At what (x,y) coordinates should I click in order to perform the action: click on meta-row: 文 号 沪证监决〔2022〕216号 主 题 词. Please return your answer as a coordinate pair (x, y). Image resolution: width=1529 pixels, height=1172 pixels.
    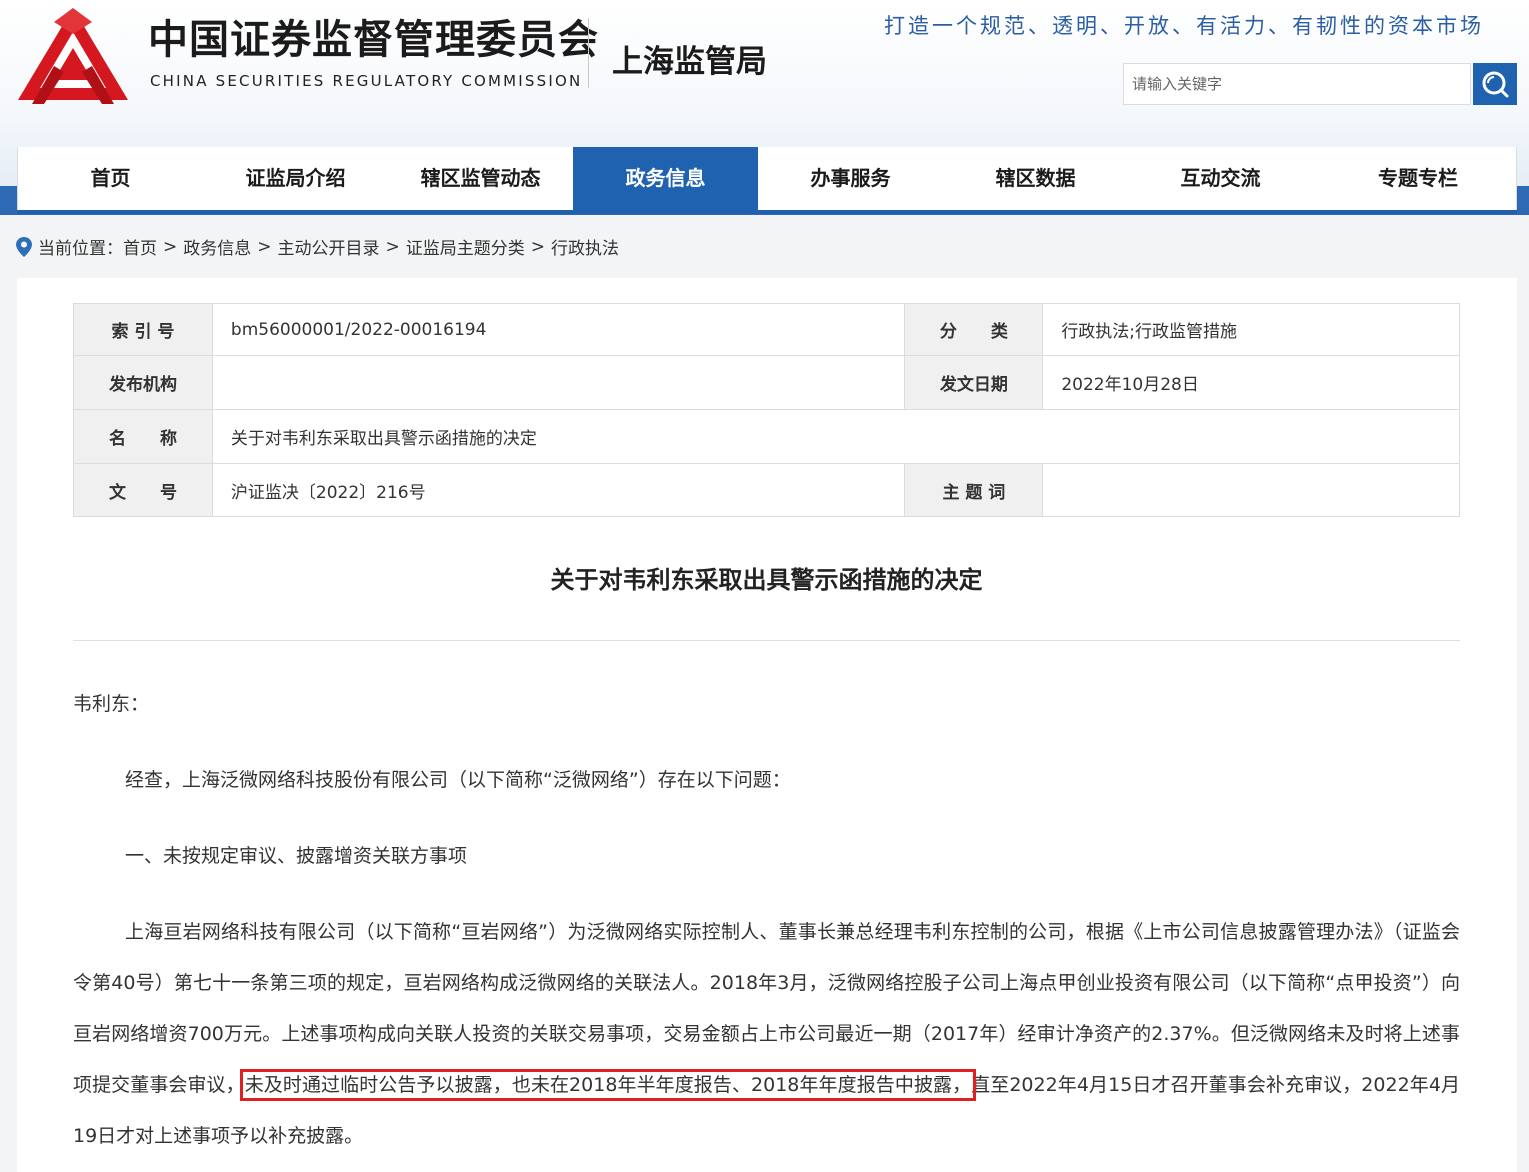
    Looking at the image, I should click on (766, 490).